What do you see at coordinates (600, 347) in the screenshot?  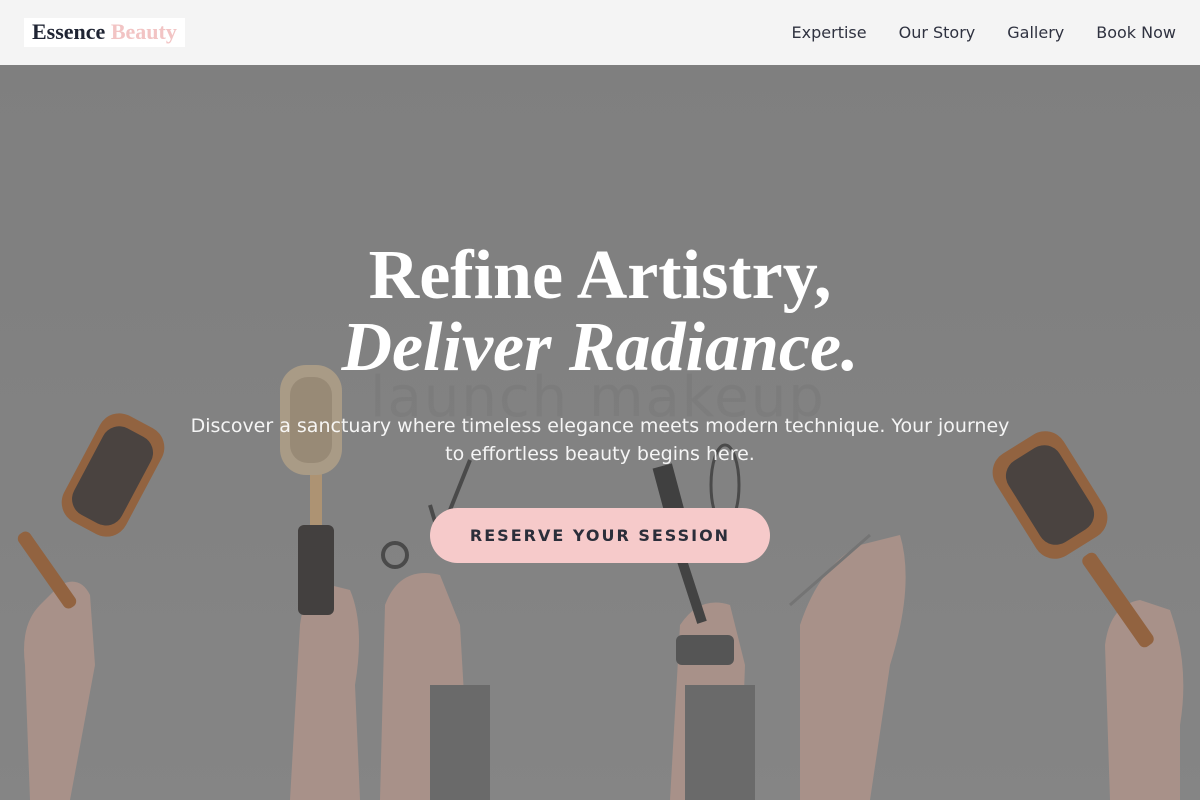 I see `hero-headline-line2: Deliver Radiance.` at bounding box center [600, 347].